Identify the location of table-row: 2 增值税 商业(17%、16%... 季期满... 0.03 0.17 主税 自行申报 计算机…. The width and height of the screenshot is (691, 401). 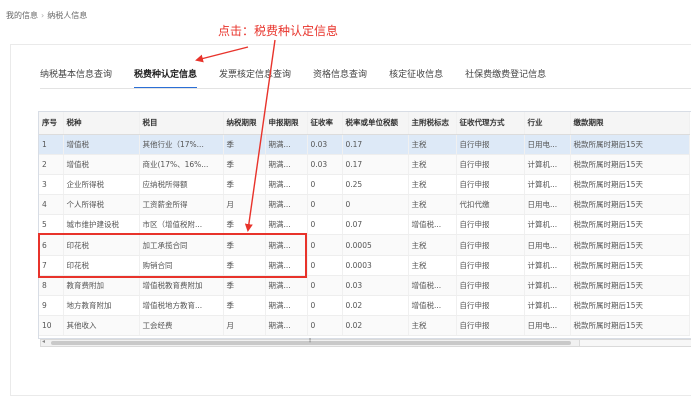
(364, 164).